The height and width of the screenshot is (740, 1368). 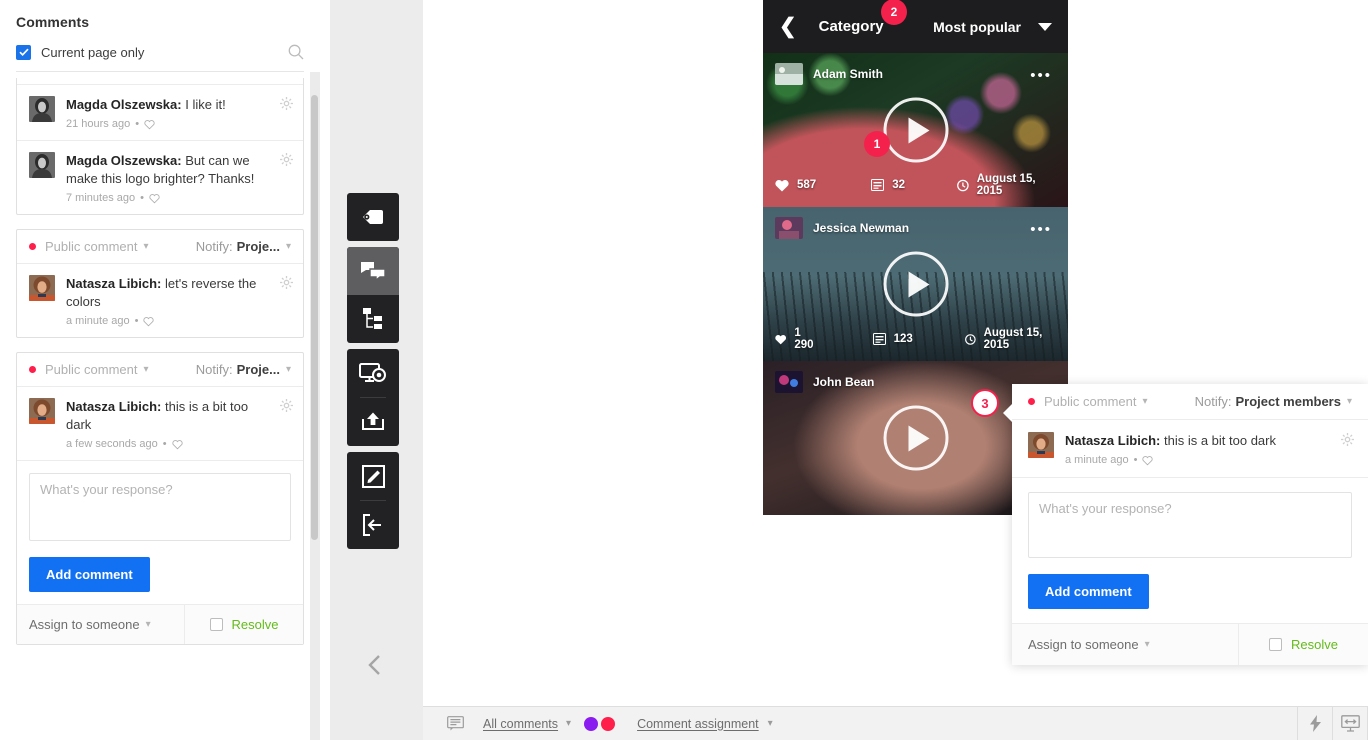 What do you see at coordinates (915, 185) in the screenshot?
I see `video-stats: 587 32 August 15, 2015` at bounding box center [915, 185].